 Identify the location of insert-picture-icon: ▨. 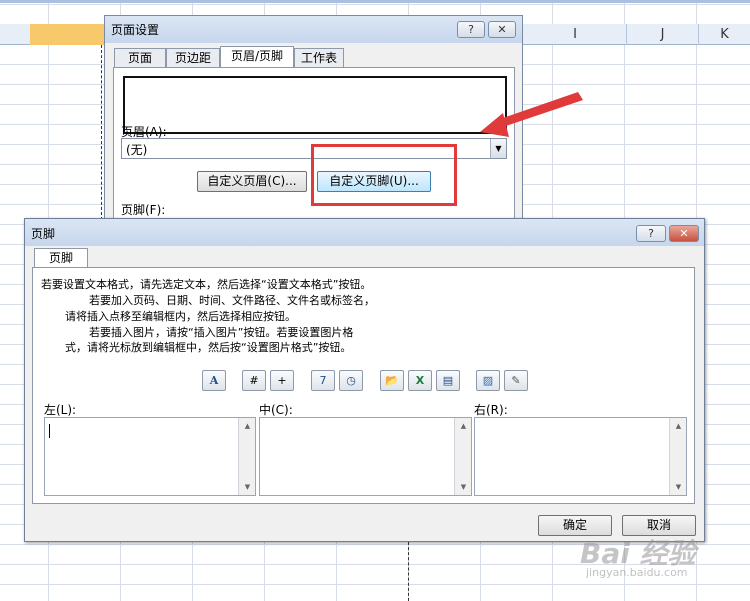
(488, 380).